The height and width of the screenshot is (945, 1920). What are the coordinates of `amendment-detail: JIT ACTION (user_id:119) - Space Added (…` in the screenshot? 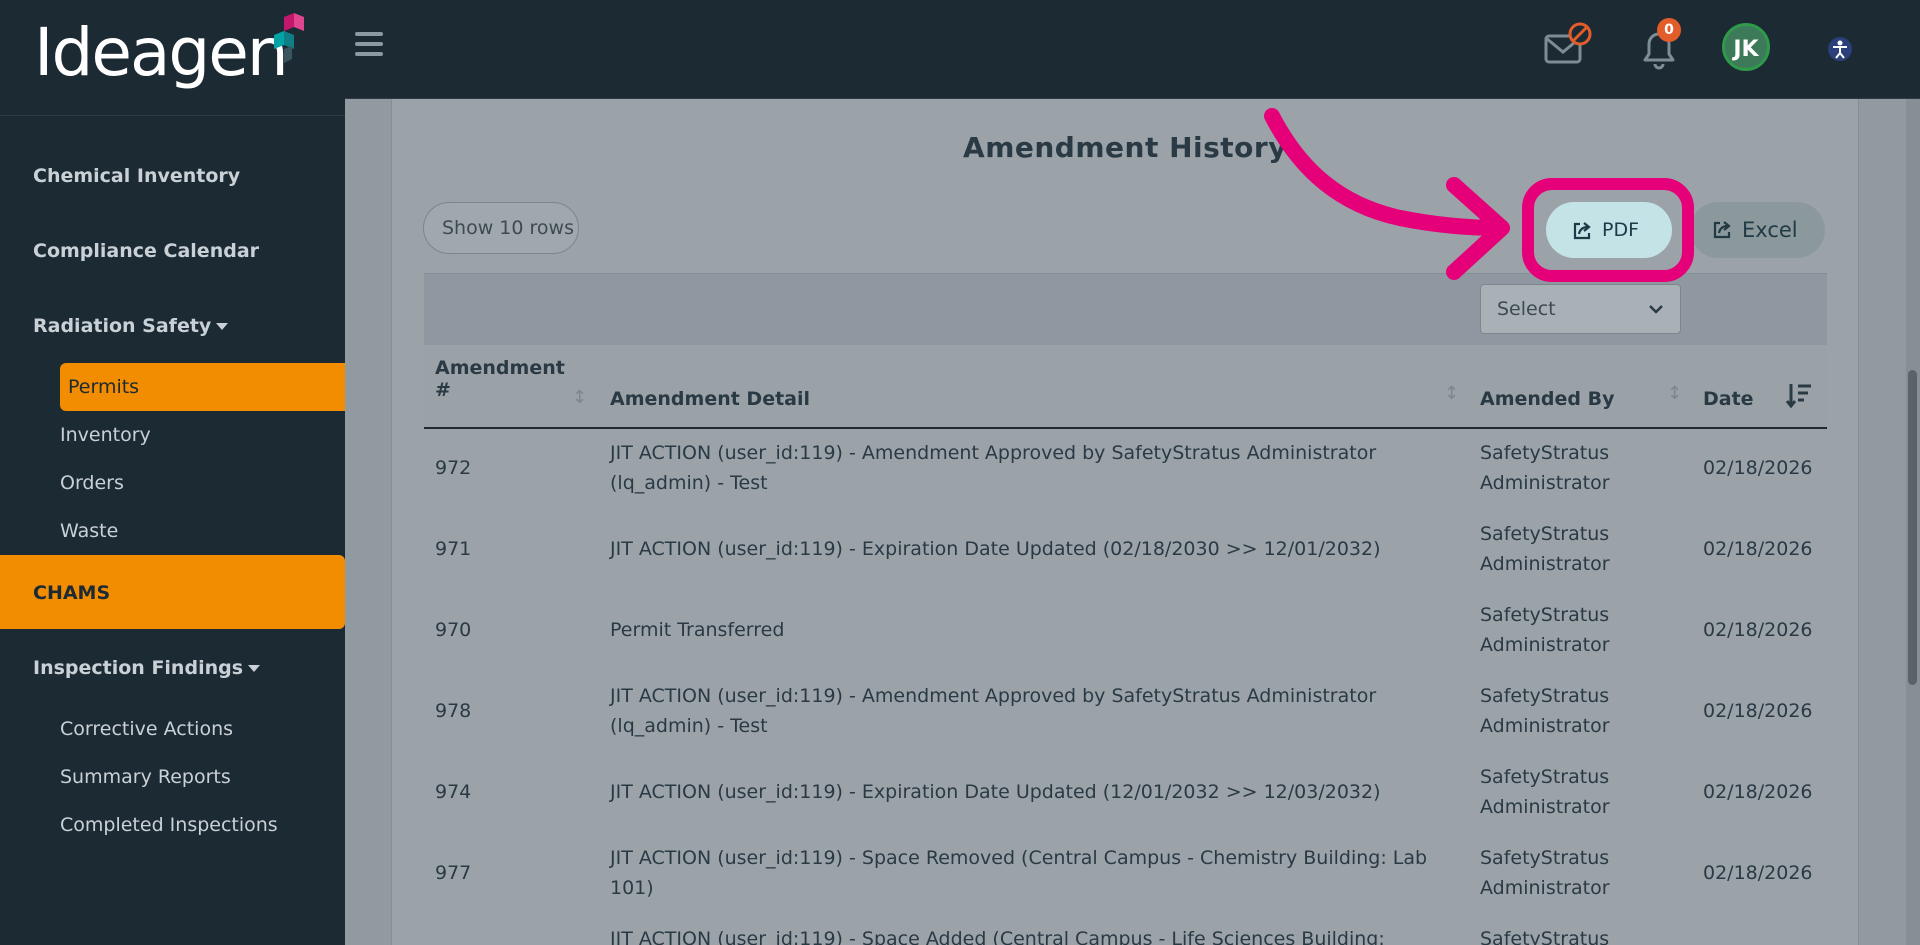 It's located at (997, 936).